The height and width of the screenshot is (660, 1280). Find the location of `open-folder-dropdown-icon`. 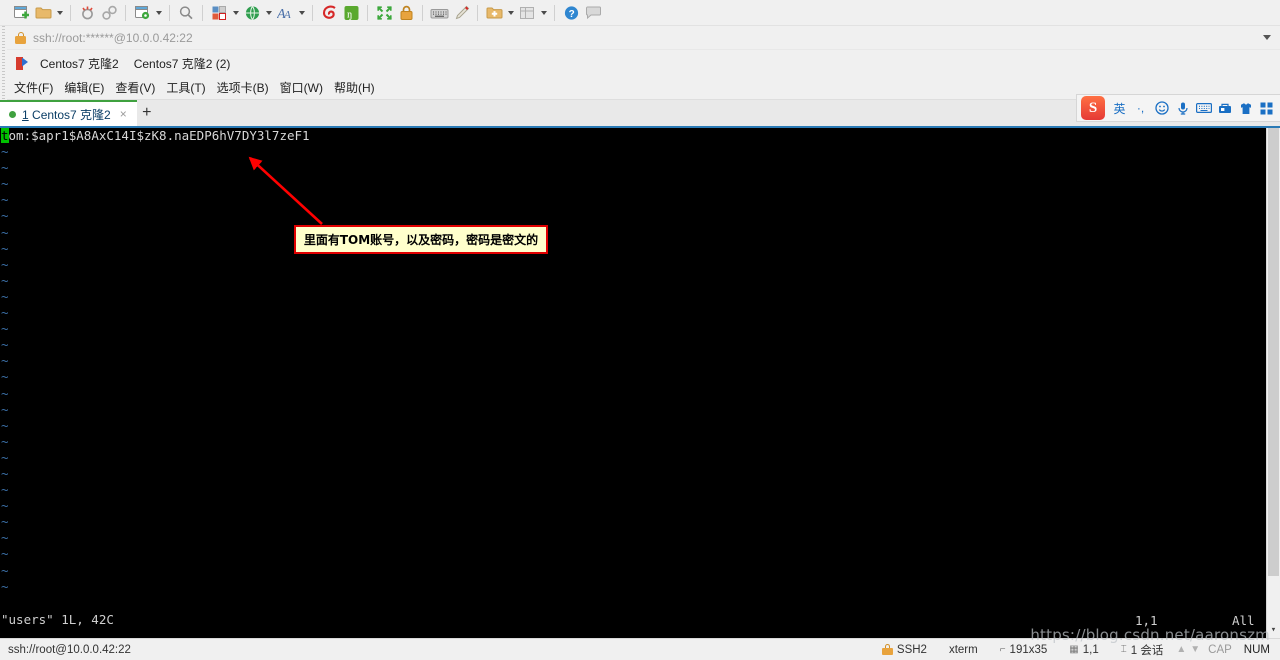

open-folder-dropdown-icon is located at coordinates (59, 13).